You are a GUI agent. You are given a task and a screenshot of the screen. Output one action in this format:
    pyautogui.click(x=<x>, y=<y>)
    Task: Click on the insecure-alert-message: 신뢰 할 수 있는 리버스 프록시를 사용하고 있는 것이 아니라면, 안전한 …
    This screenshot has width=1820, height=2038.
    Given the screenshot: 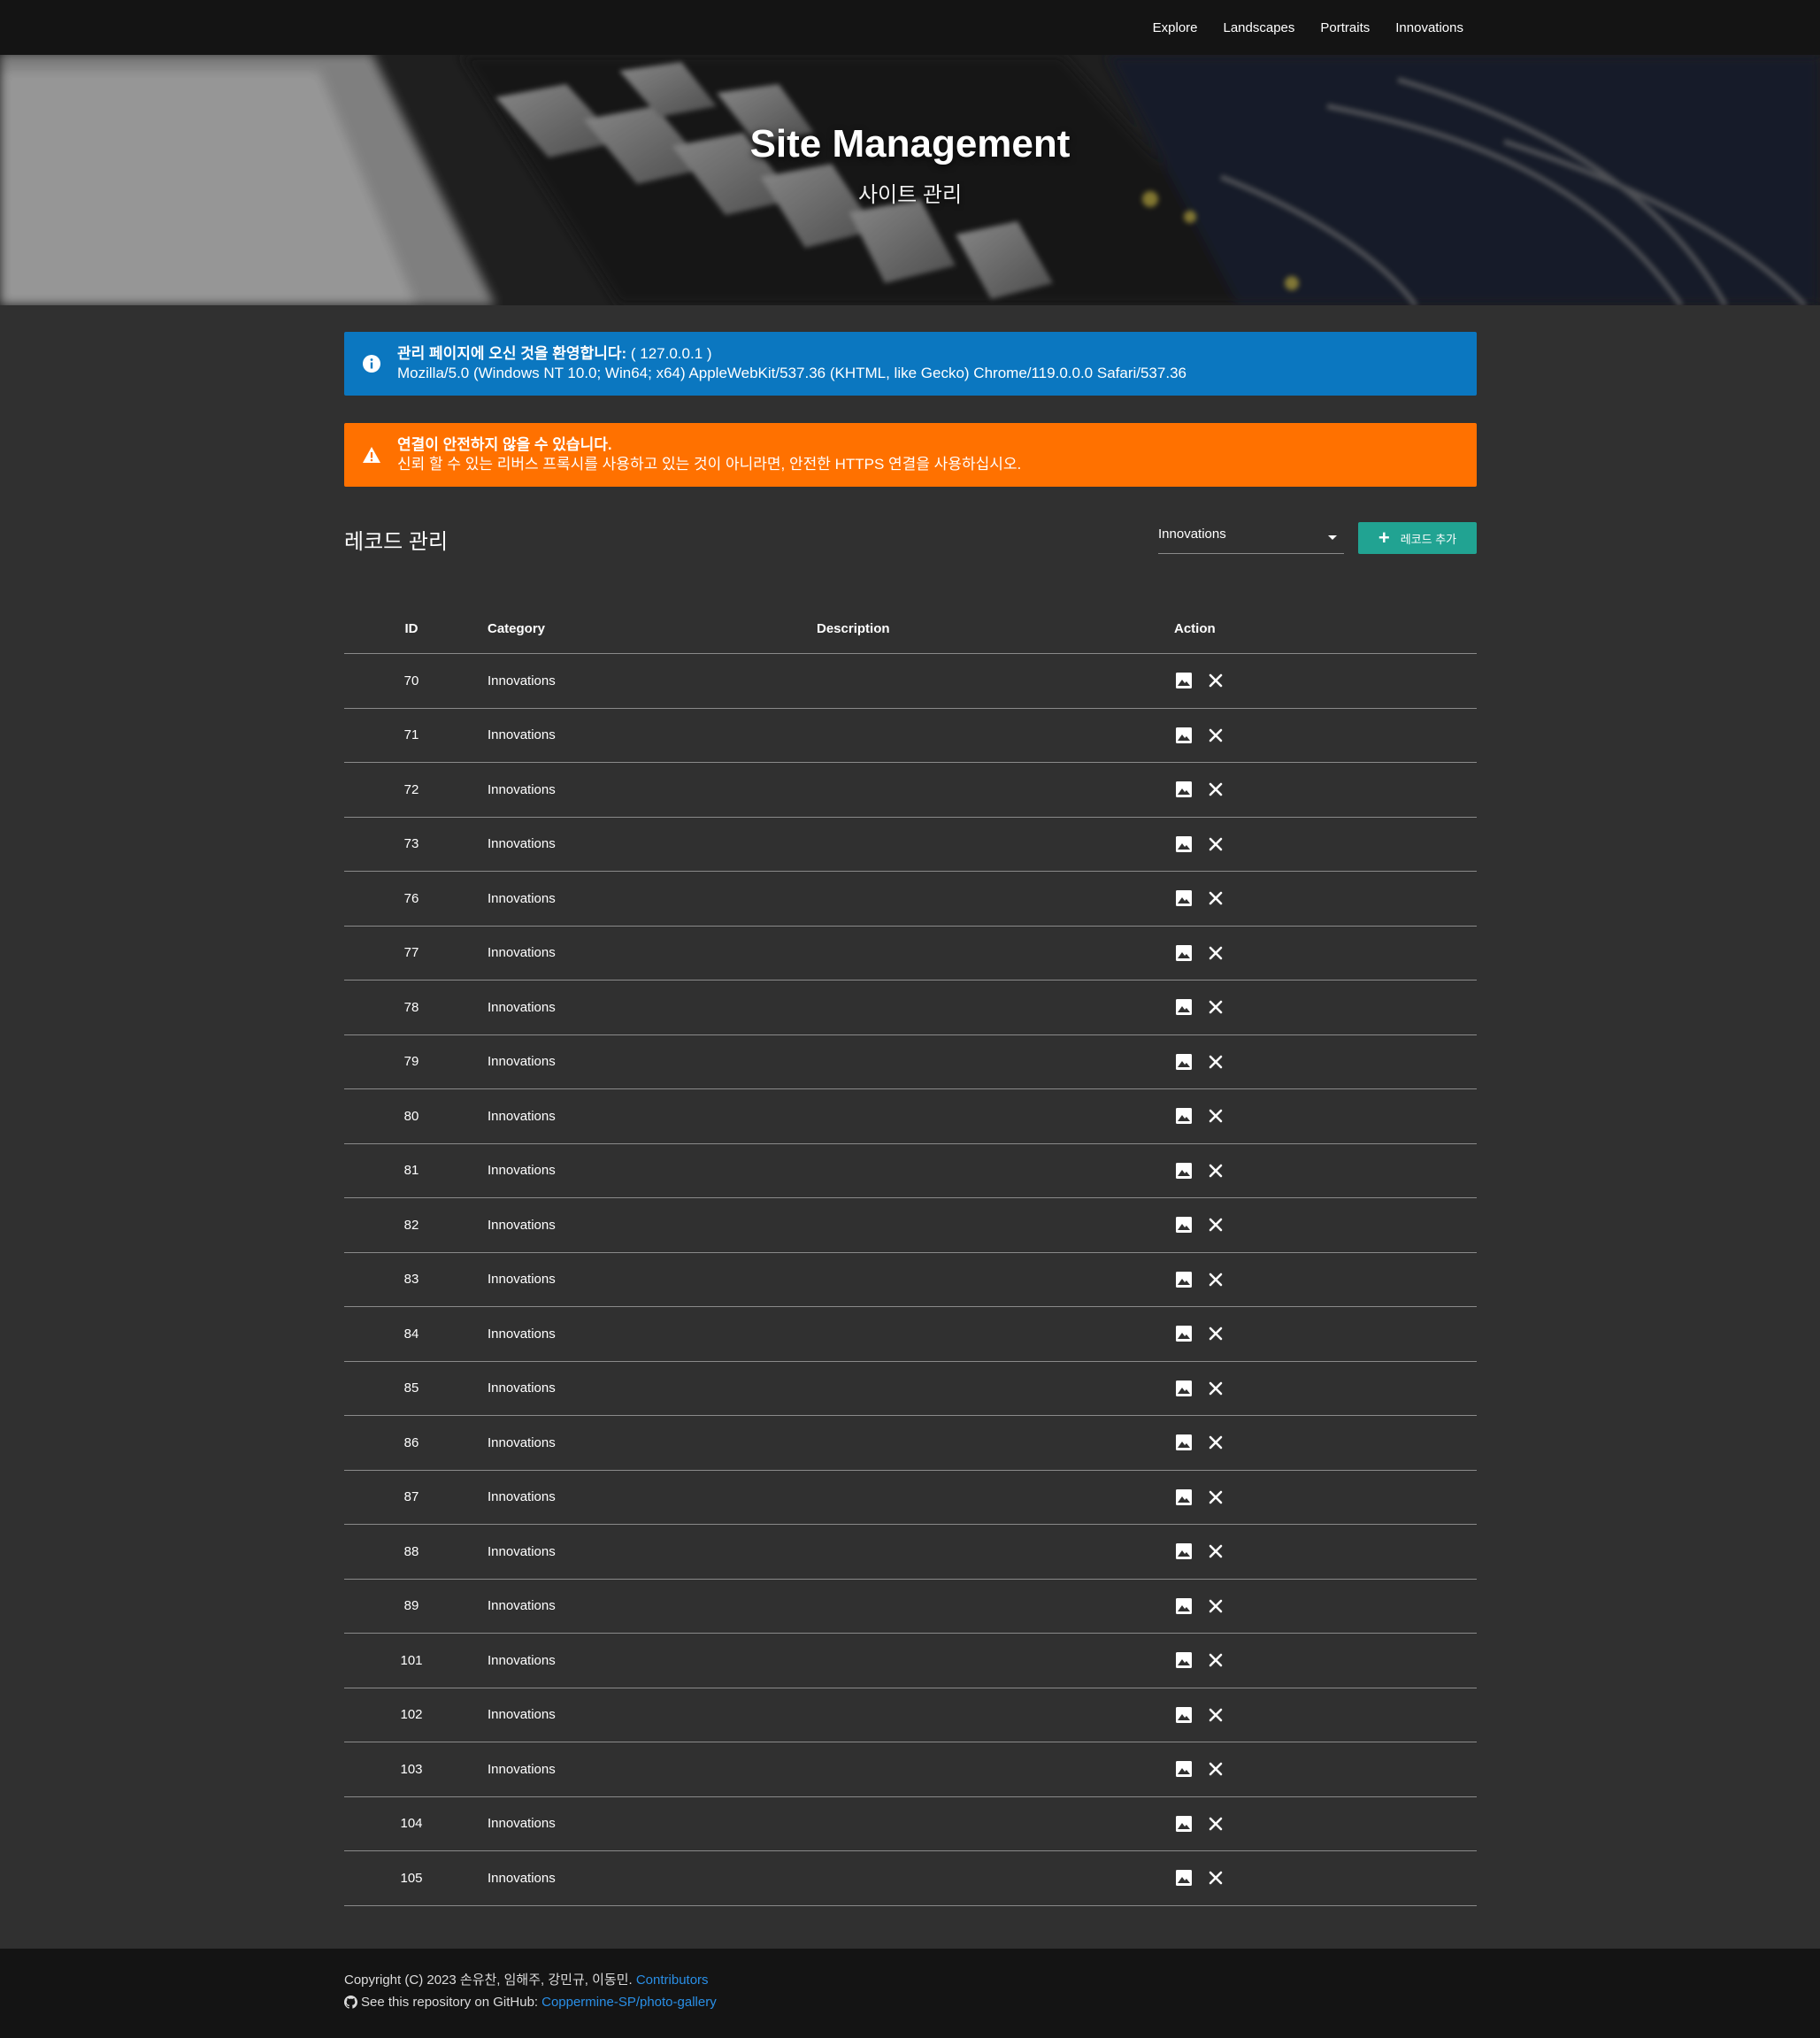 What is the action you would take?
    pyautogui.click(x=709, y=464)
    